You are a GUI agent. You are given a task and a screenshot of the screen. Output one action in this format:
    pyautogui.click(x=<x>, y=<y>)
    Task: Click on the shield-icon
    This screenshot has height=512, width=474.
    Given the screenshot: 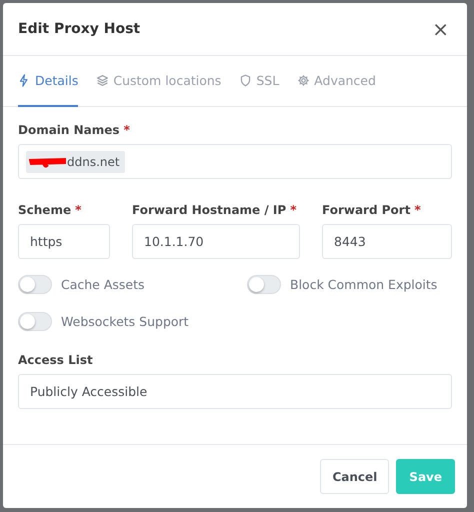 What is the action you would take?
    pyautogui.click(x=245, y=80)
    